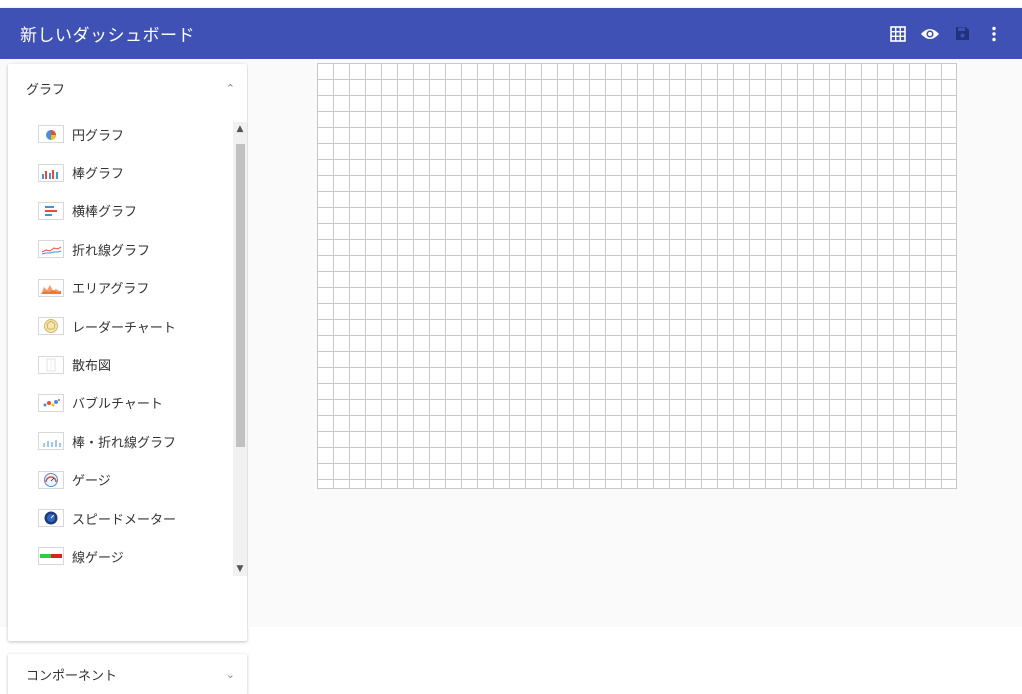 This screenshot has height=694, width=1022. Describe the element at coordinates (98, 136) in the screenshot. I see `graph-item-label: 円グラフ` at that location.